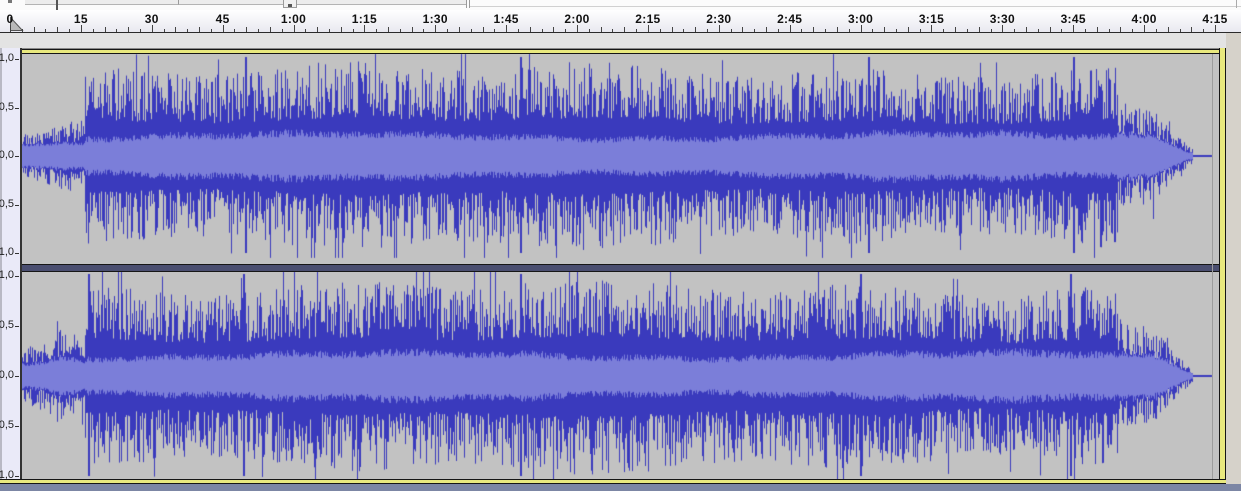  Describe the element at coordinates (364, 19) in the screenshot. I see `timeline-label: 1:15` at that location.